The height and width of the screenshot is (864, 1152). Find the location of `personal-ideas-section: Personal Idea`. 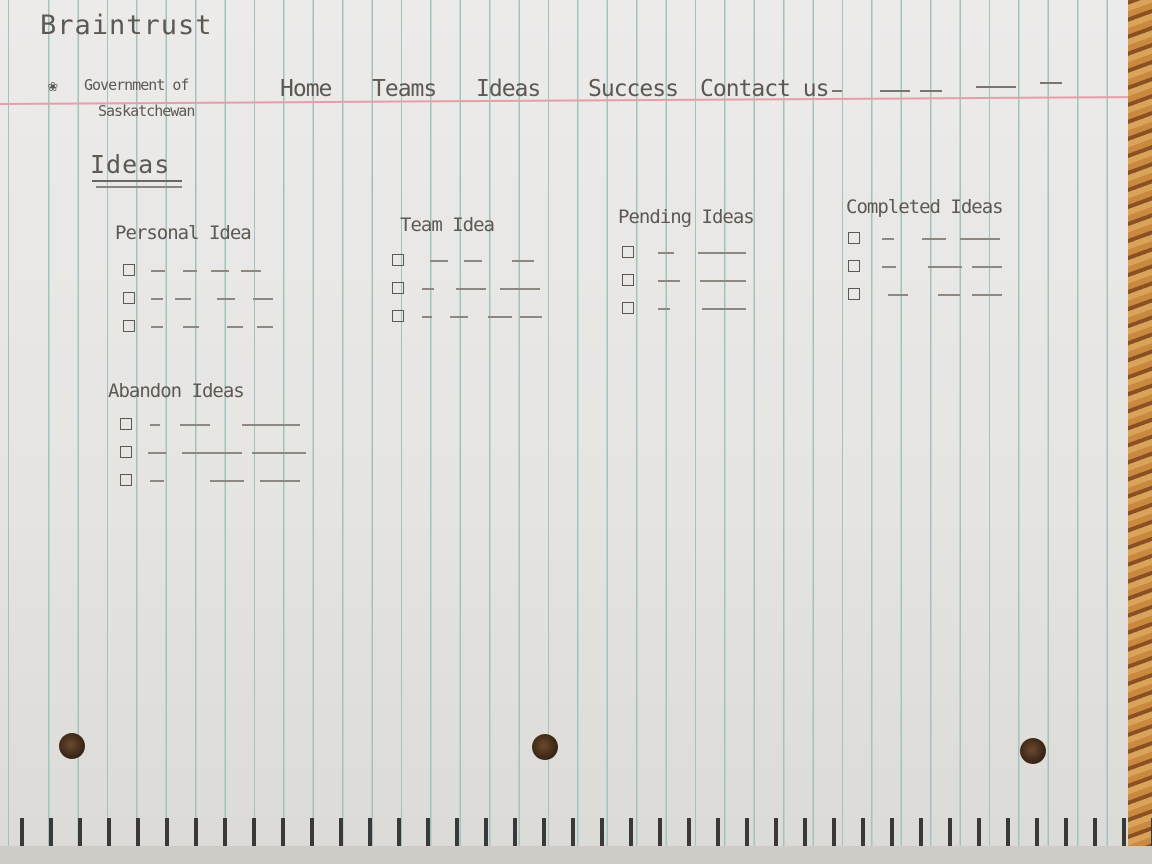

personal-ideas-section: Personal Idea is located at coordinates (194, 282).